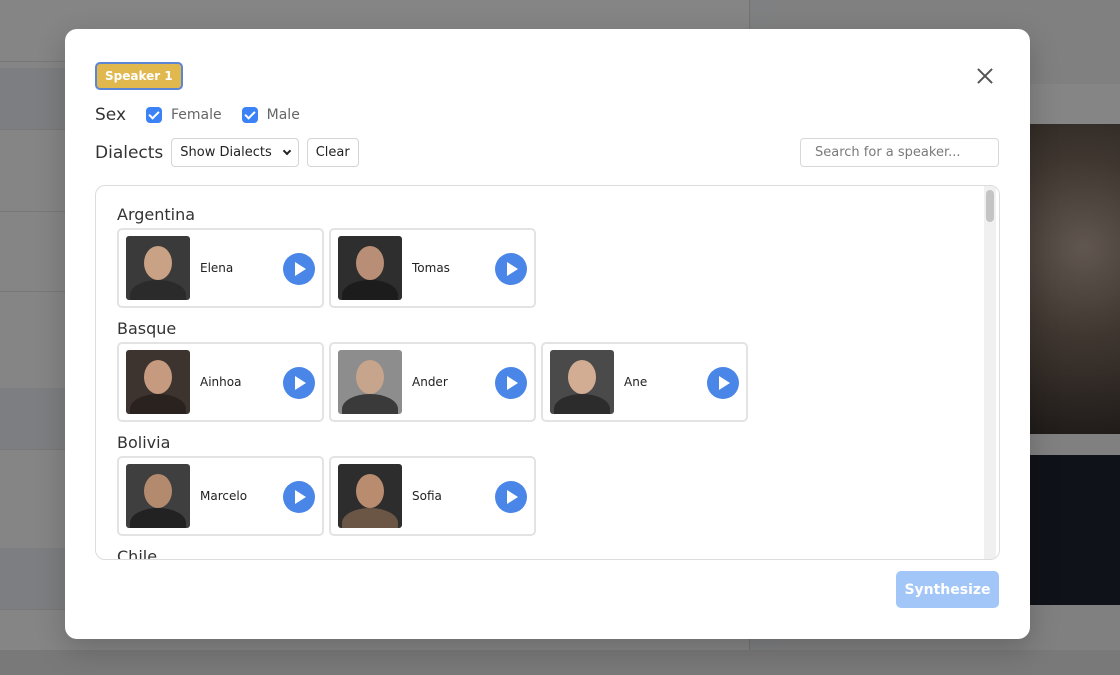 This screenshot has height=675, width=1120. What do you see at coordinates (990, 372) in the screenshot?
I see `scrollbar` at bounding box center [990, 372].